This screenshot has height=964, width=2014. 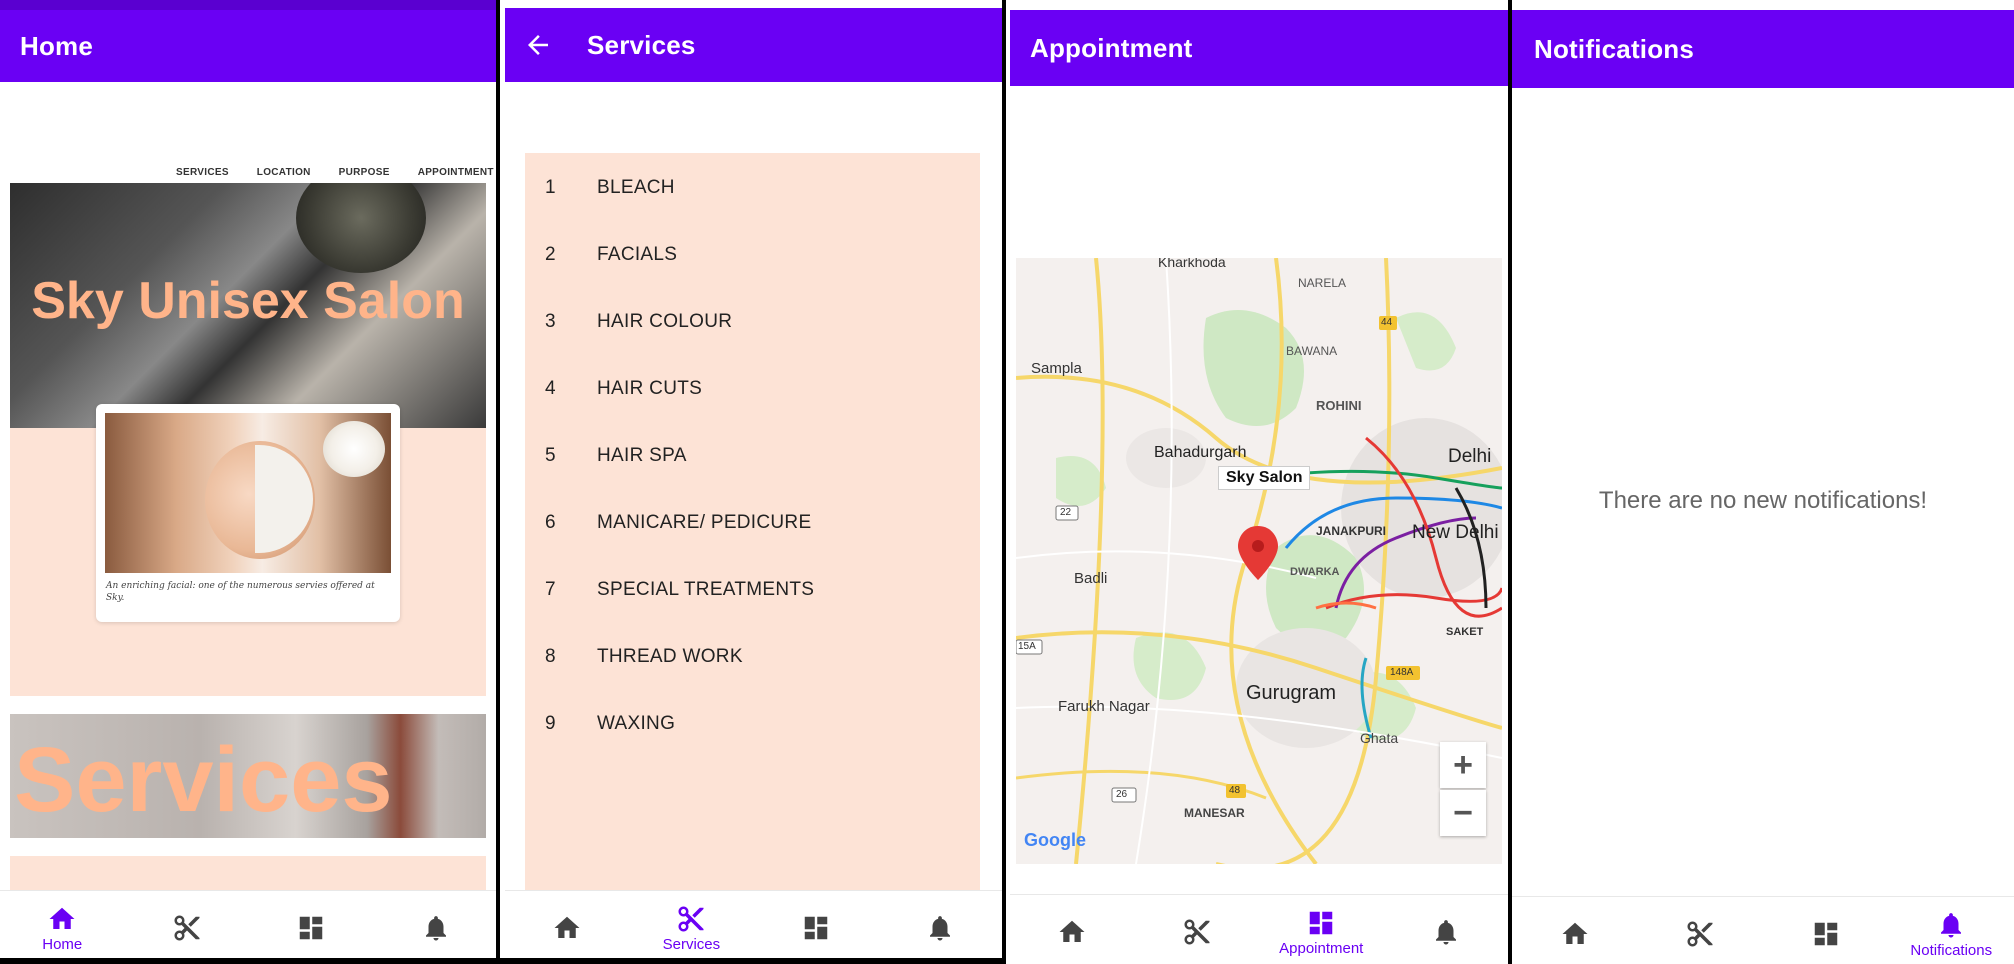 I want to click on bottom-navigation: Notifications, so click(x=1763, y=930).